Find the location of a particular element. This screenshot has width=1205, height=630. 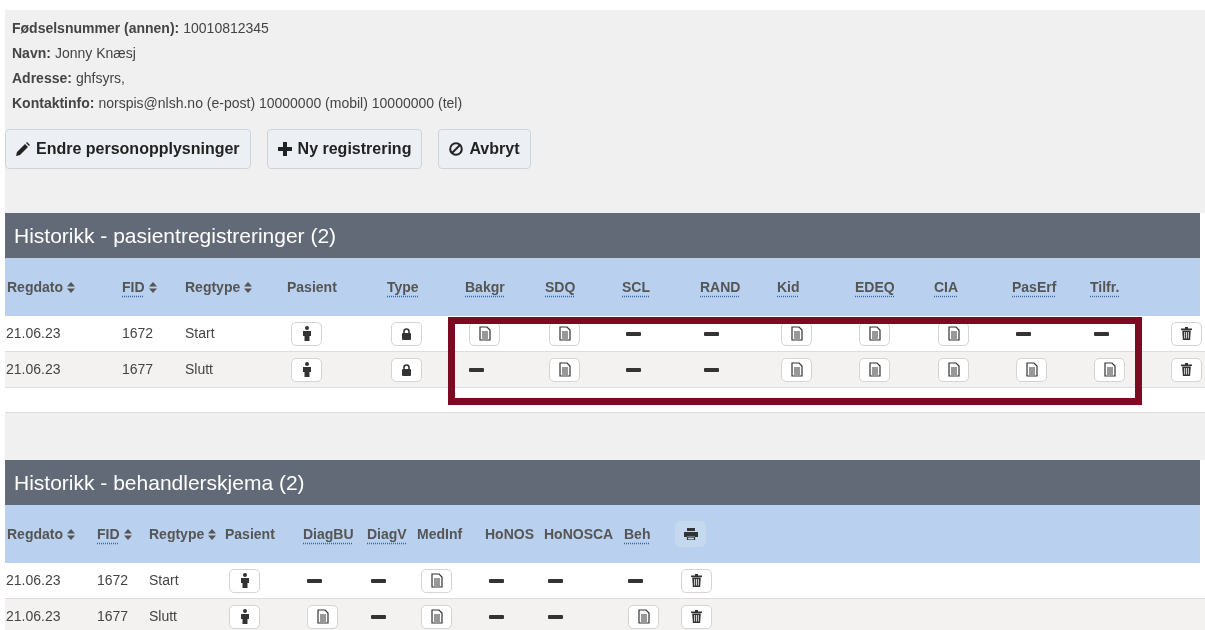

column-header: Bakgr is located at coordinates (485, 287).